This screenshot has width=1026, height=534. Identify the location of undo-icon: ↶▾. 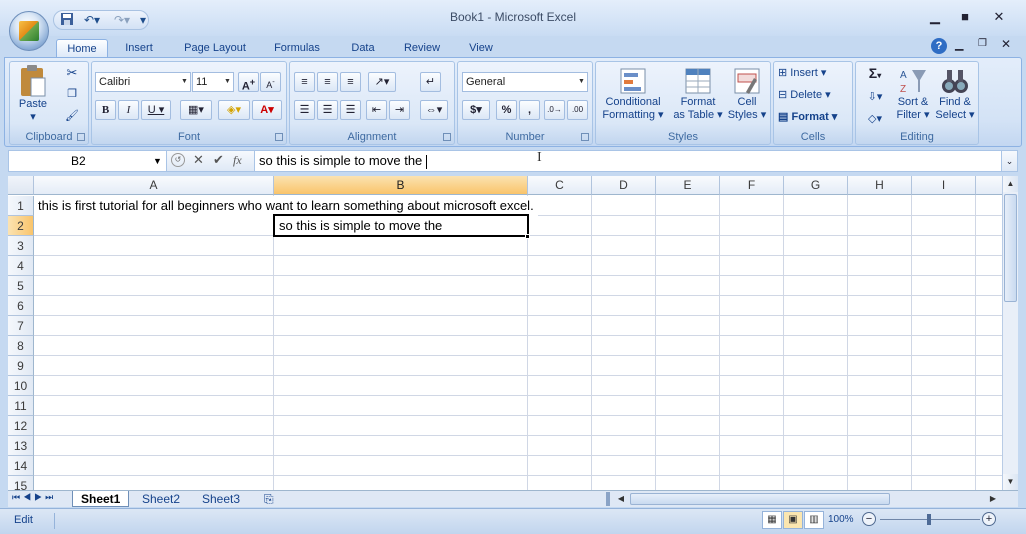
(92, 20).